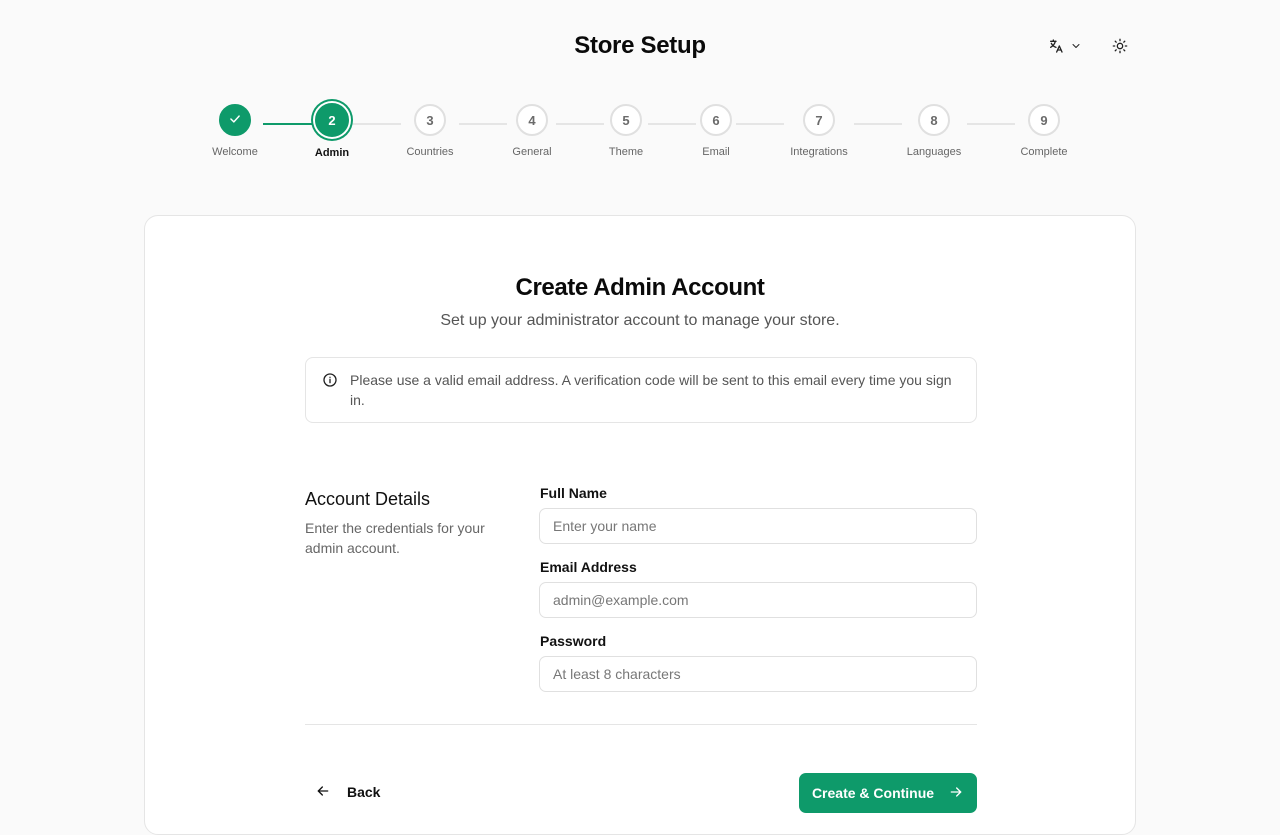 The width and height of the screenshot is (1280, 835). What do you see at coordinates (934, 152) in the screenshot?
I see `step-label: Languages` at bounding box center [934, 152].